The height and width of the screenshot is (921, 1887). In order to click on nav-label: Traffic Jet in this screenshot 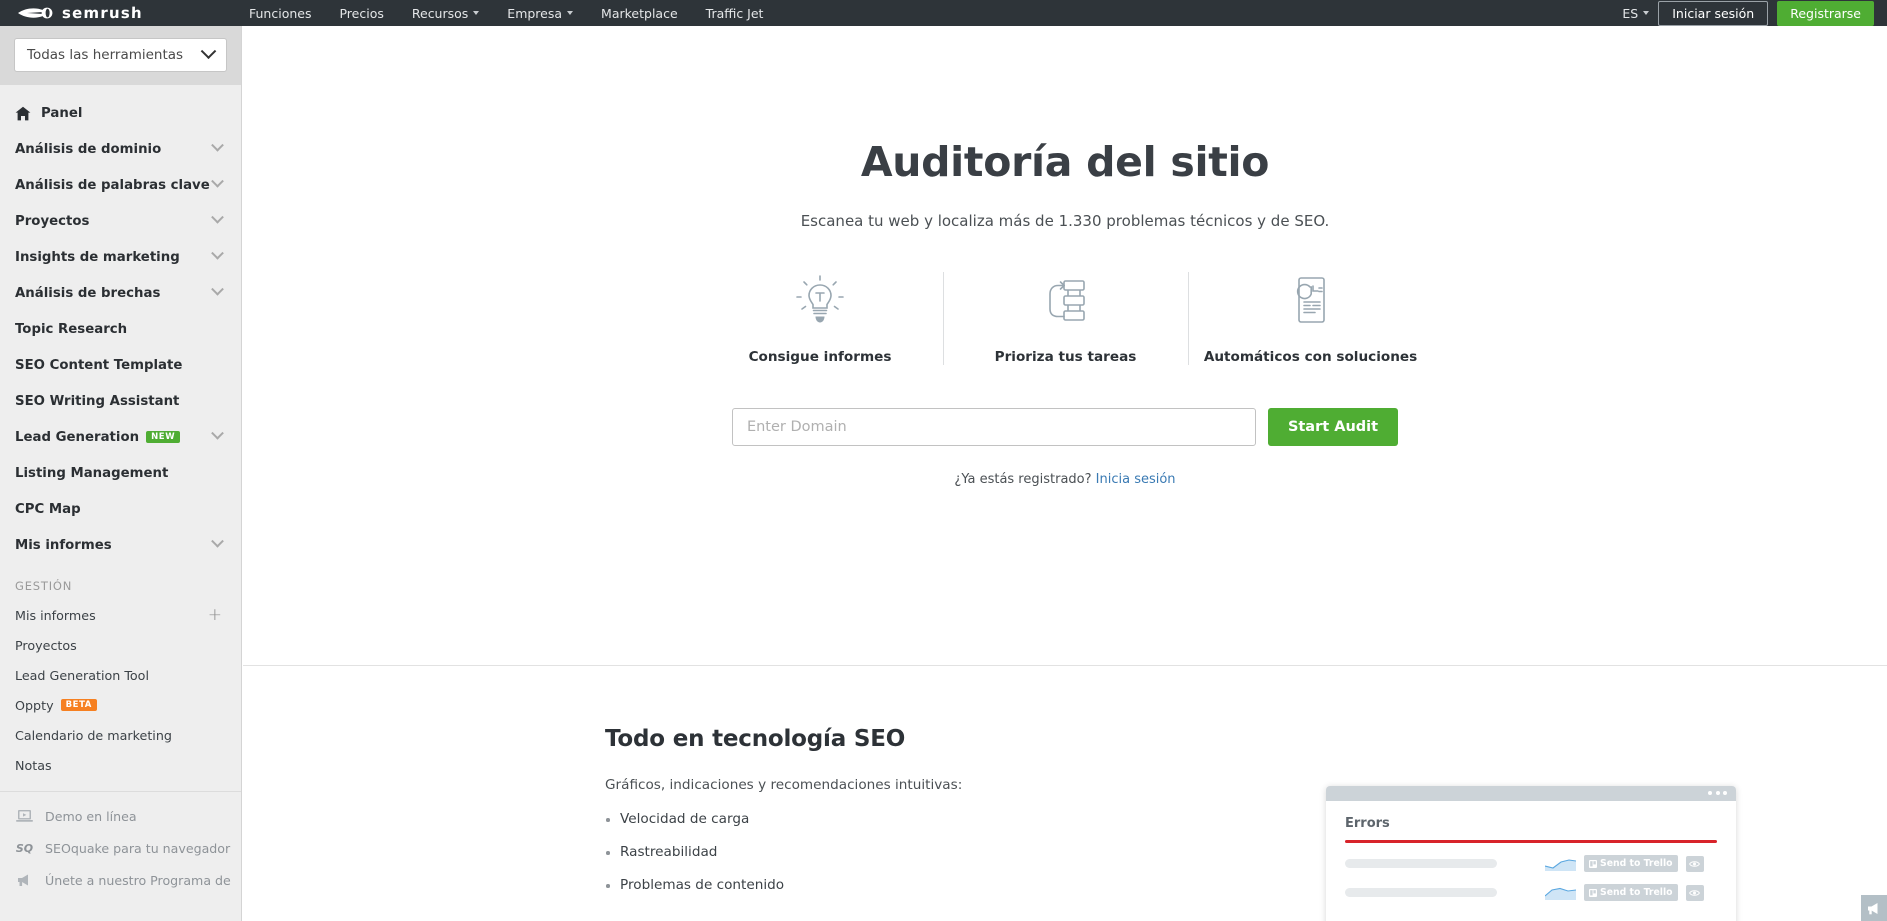, I will do `click(734, 13)`.